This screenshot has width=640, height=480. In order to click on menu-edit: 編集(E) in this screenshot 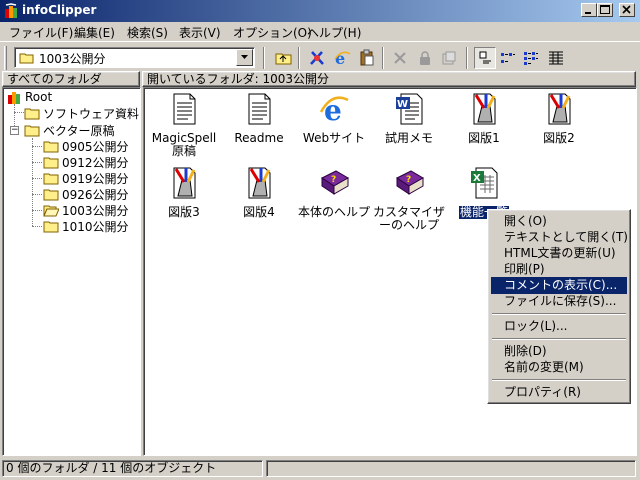, I will do `click(94, 32)`.